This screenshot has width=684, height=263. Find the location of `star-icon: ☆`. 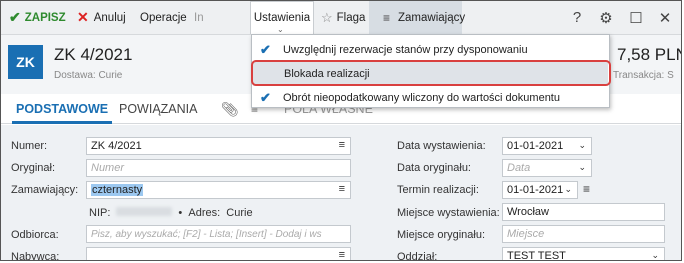

star-icon: ☆ is located at coordinates (327, 17).